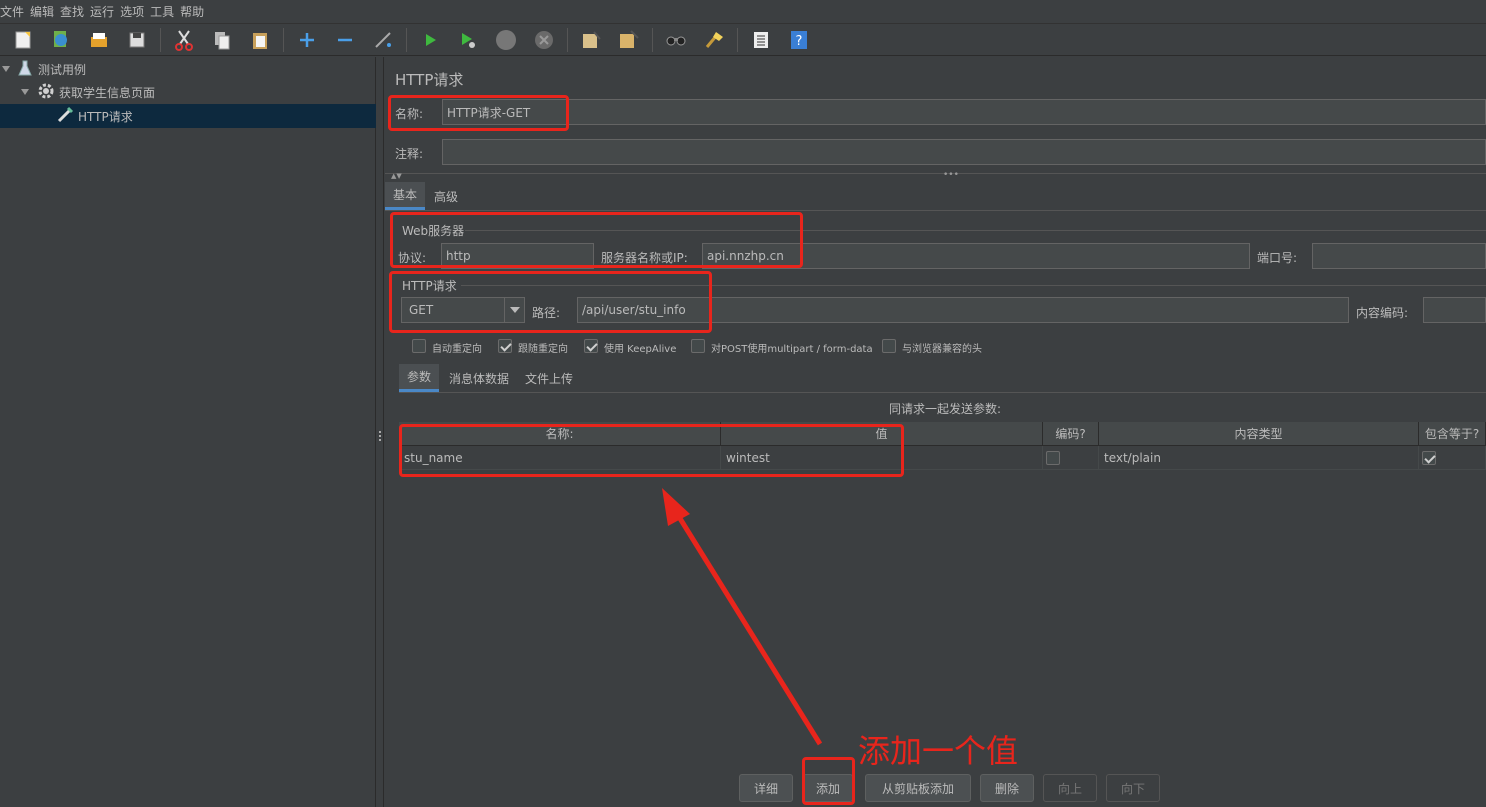 The height and width of the screenshot is (807, 1486). I want to click on tree-item-label: 获取学生信息页面, so click(107, 92).